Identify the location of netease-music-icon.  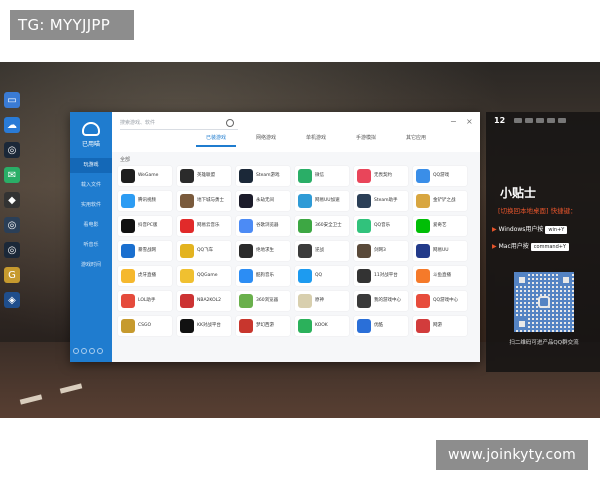
(187, 226).